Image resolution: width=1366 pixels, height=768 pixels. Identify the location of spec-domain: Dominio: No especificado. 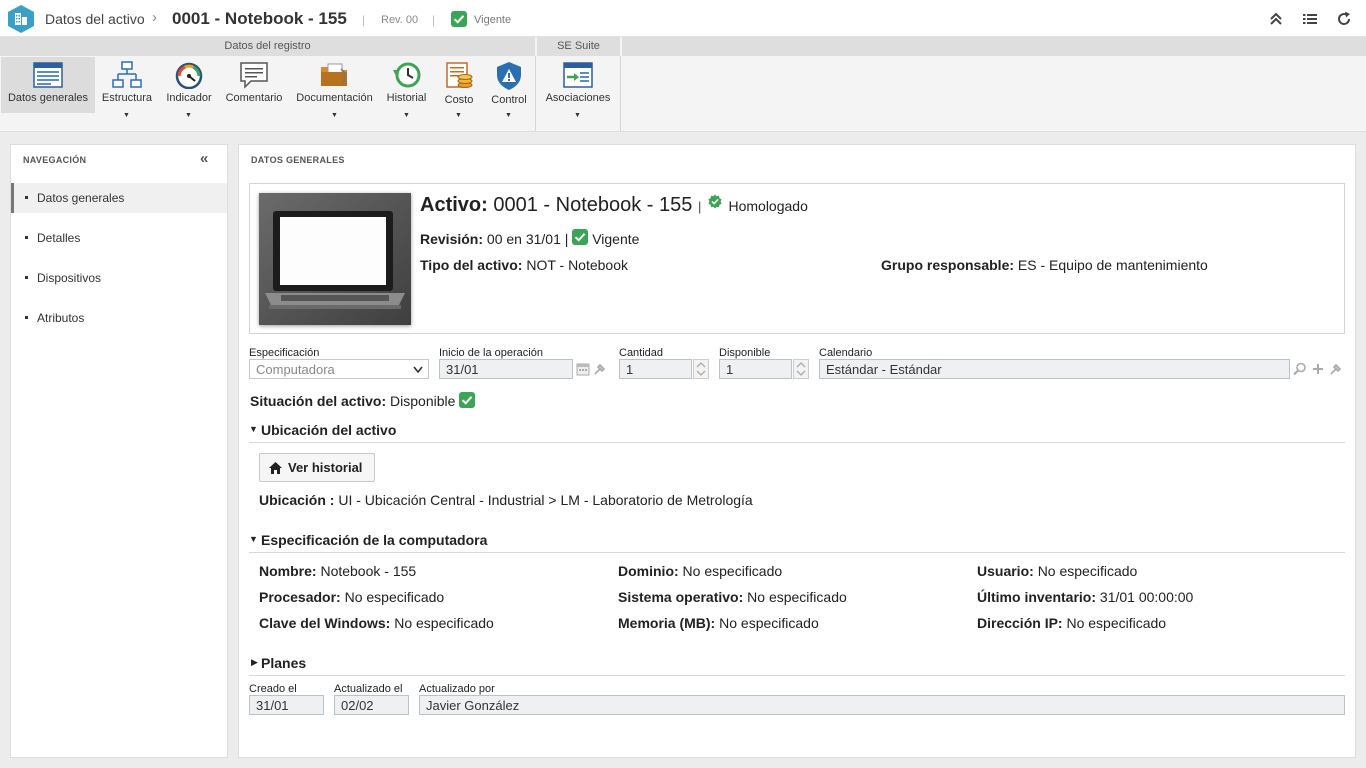
(700, 571).